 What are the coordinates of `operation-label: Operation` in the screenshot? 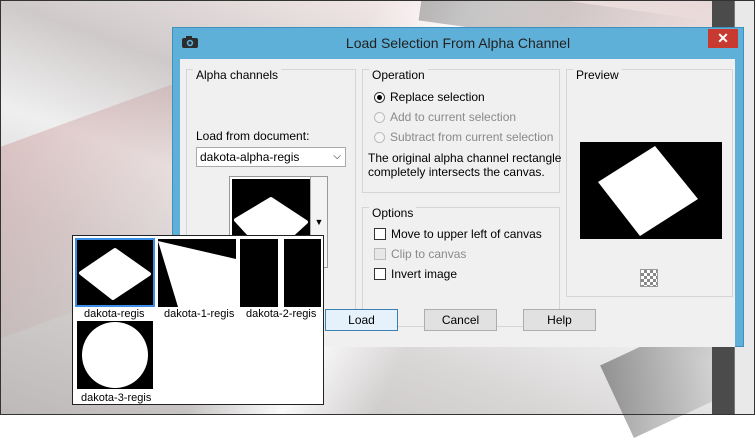 It's located at (398, 75).